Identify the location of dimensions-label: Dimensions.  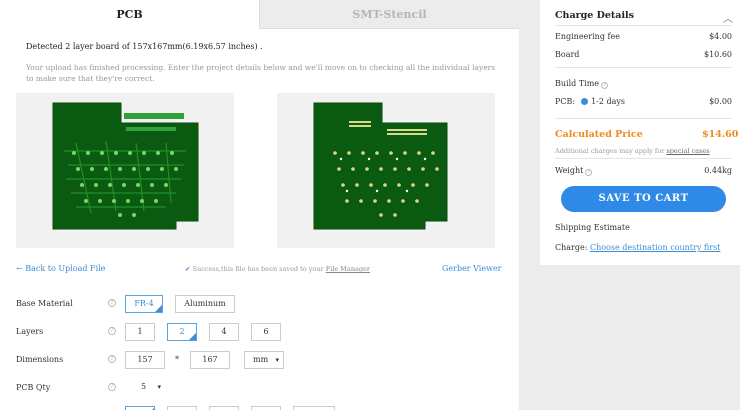
(40, 359).